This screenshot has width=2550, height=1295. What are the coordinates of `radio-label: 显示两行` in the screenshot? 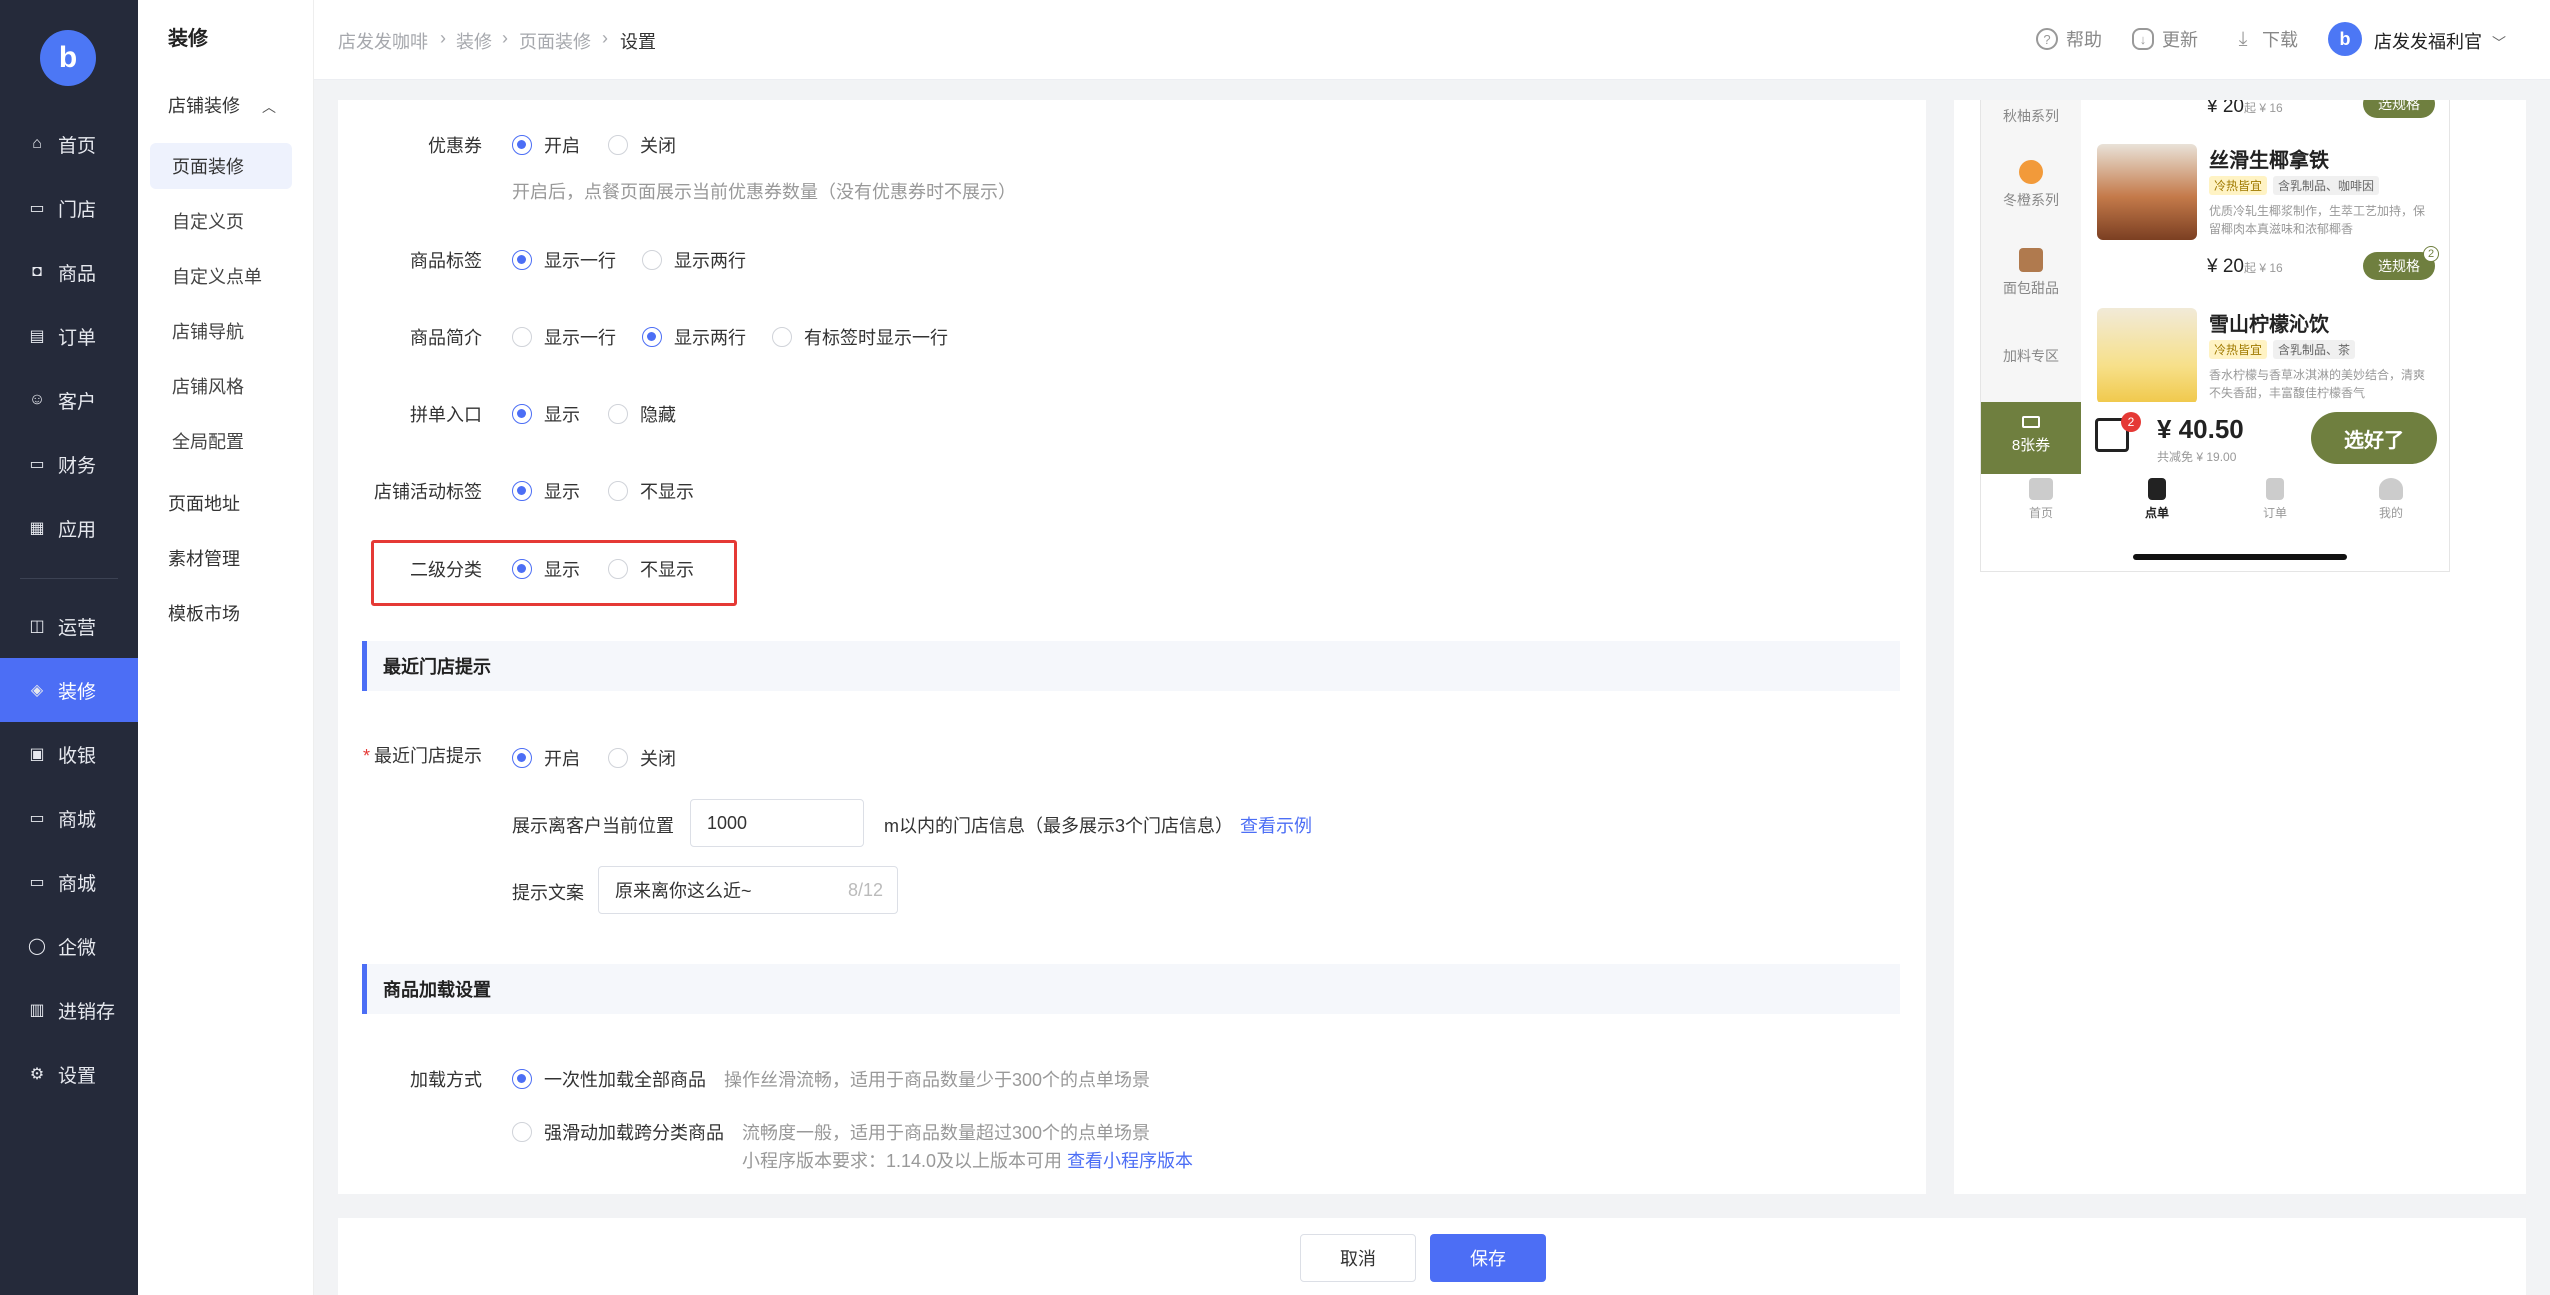 It's located at (710, 261).